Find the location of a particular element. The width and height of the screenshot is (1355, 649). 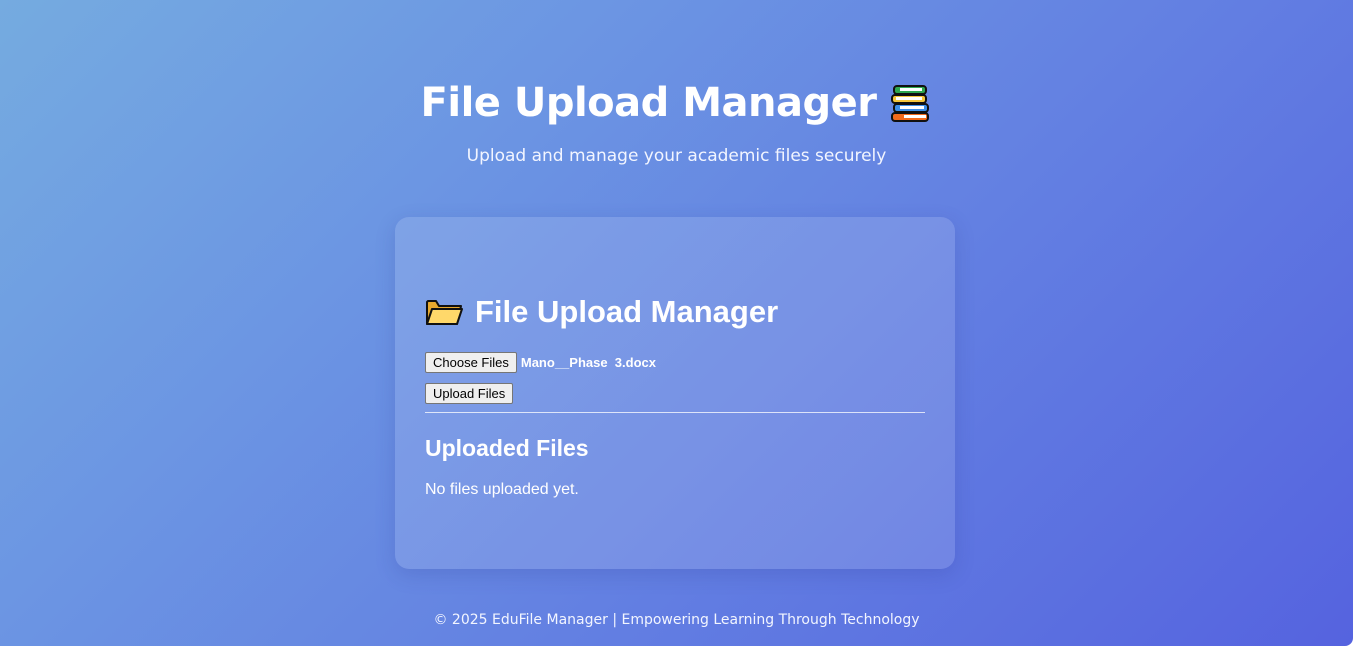

card-title-row: File Upload Manager is located at coordinates (601, 312).